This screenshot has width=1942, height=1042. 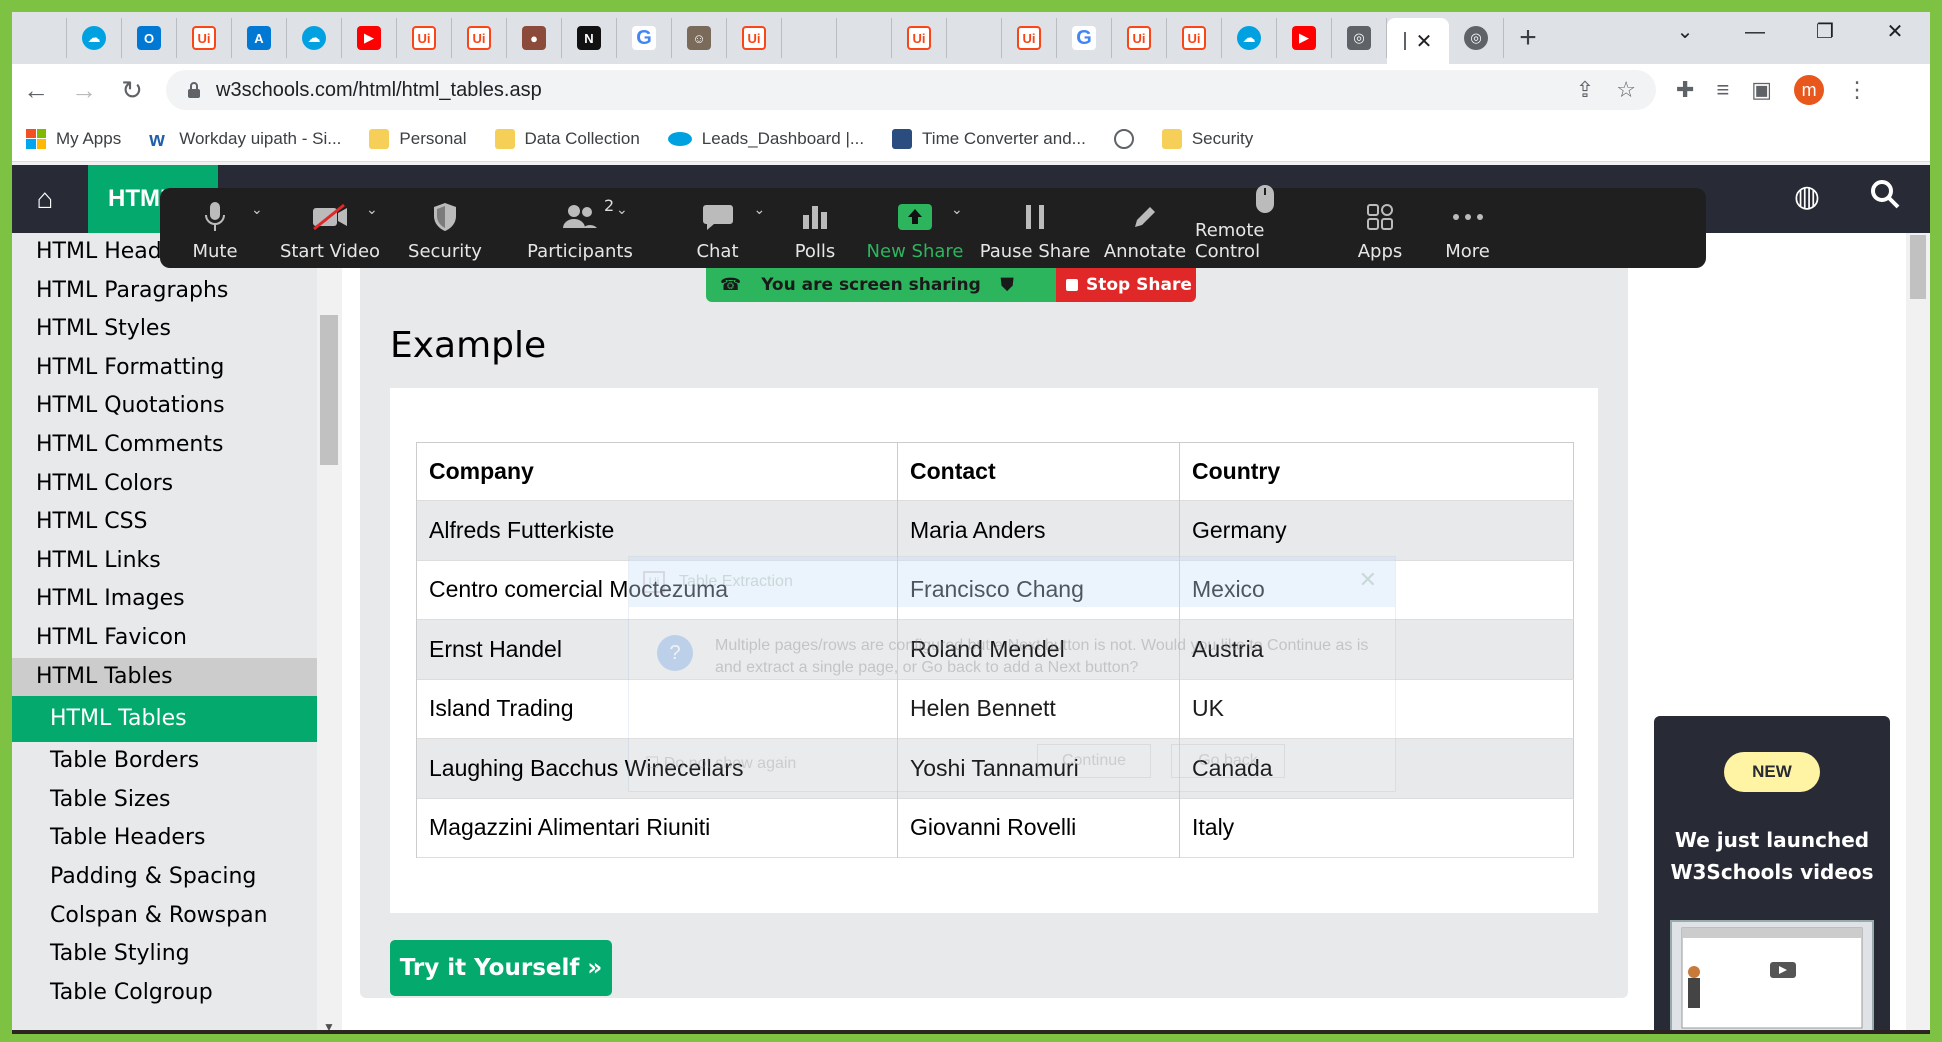 What do you see at coordinates (919, 38) in the screenshot?
I see `tab-16: Ui` at bounding box center [919, 38].